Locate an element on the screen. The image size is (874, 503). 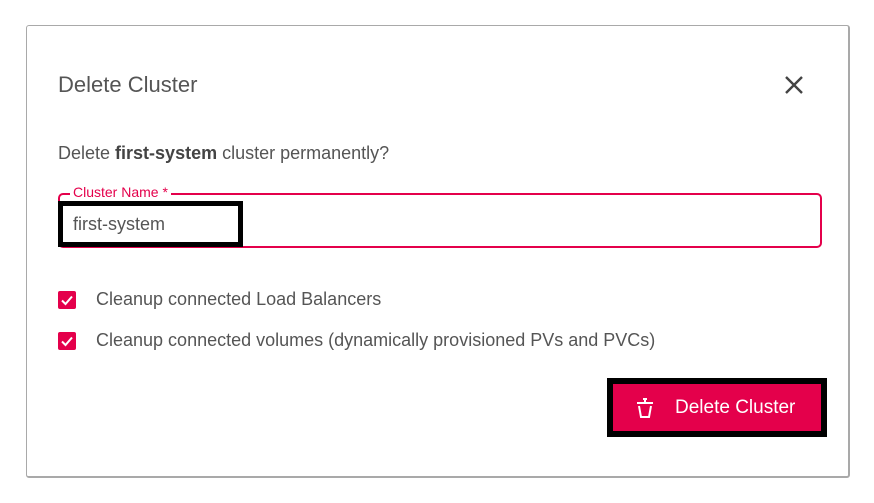
delete-cluster-button: Delete Cluster is located at coordinates (717, 407).